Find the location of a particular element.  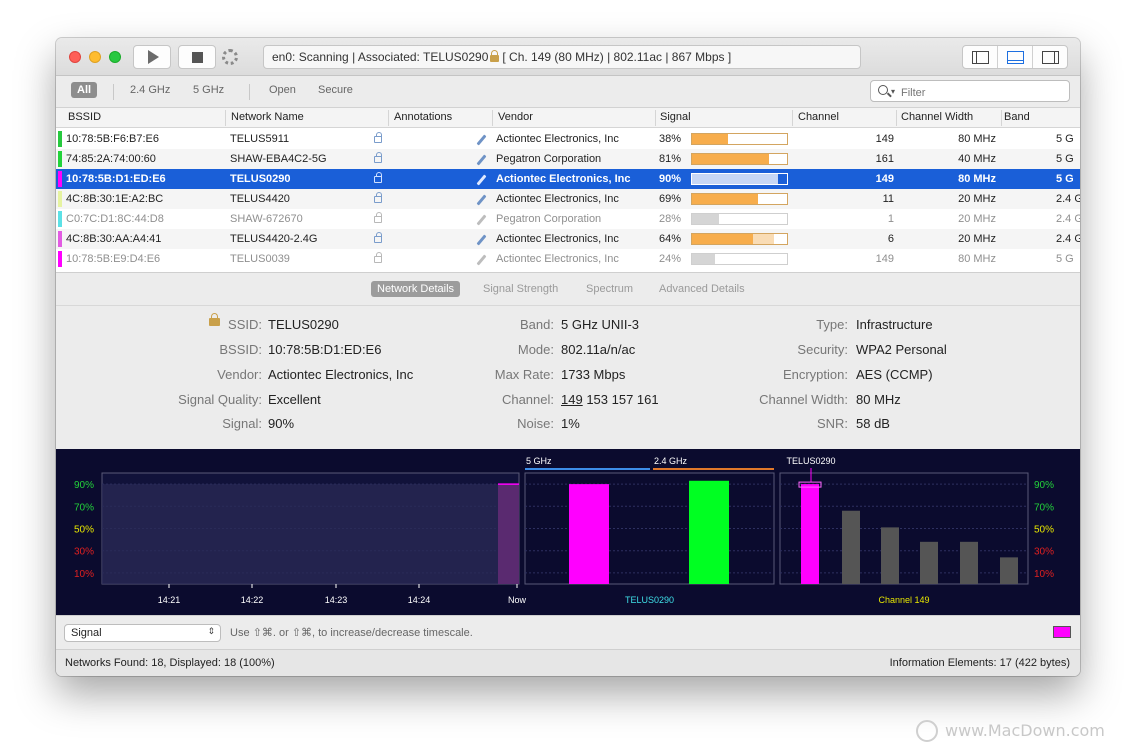

information-elements-text: Information Elements: 17 (422 bytes) is located at coordinates (979, 663).